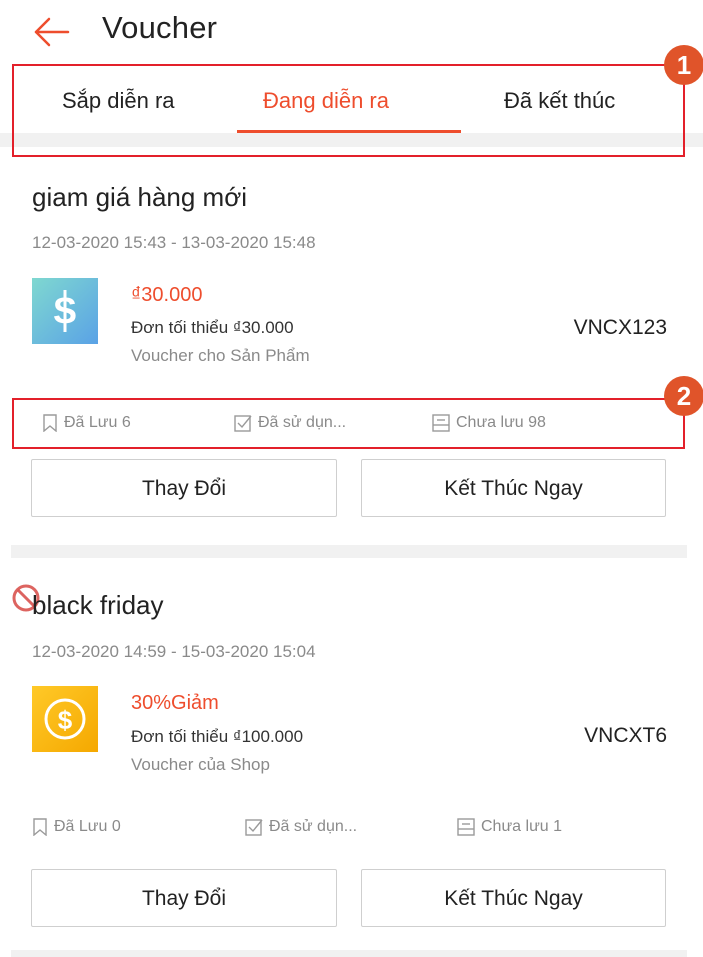 The width and height of the screenshot is (703, 957). I want to click on checkbox-icon, so click(254, 827).